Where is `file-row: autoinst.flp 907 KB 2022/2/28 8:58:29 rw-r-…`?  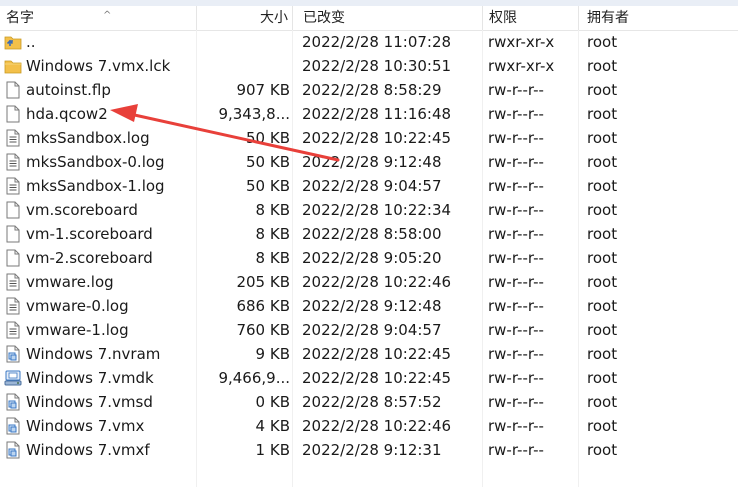 file-row: autoinst.flp 907 KB 2022/2/28 8:58:29 rw-r-… is located at coordinates (369, 90).